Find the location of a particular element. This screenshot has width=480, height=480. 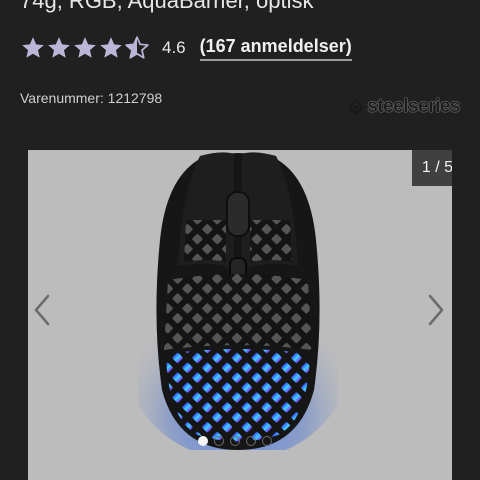

brand-name: steelseries is located at coordinates (413, 106).